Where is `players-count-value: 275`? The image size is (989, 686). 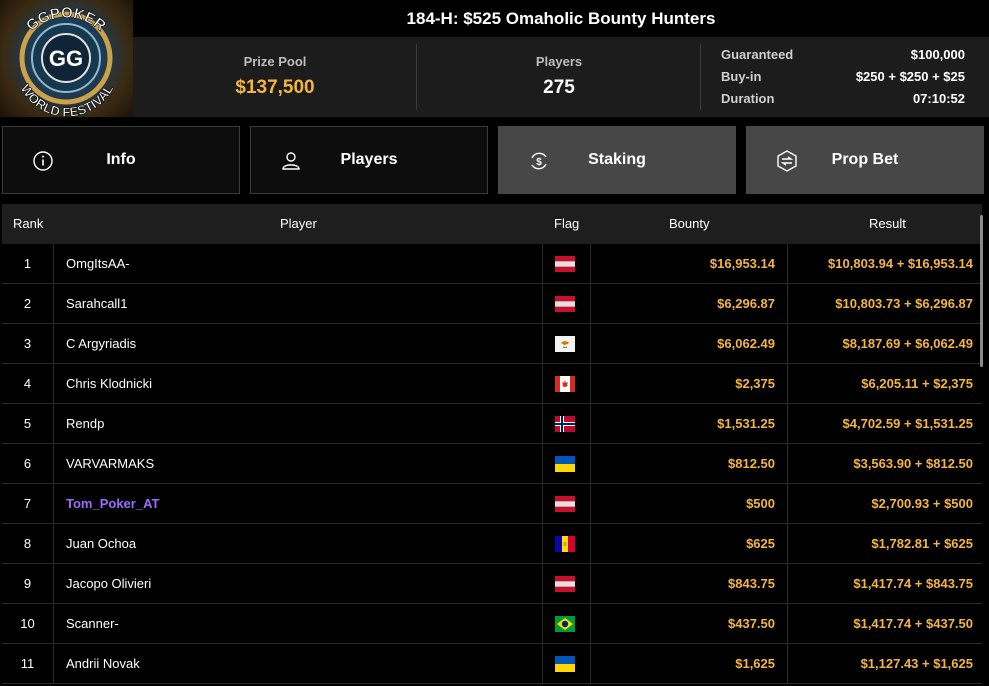
players-count-value: 275 is located at coordinates (559, 87).